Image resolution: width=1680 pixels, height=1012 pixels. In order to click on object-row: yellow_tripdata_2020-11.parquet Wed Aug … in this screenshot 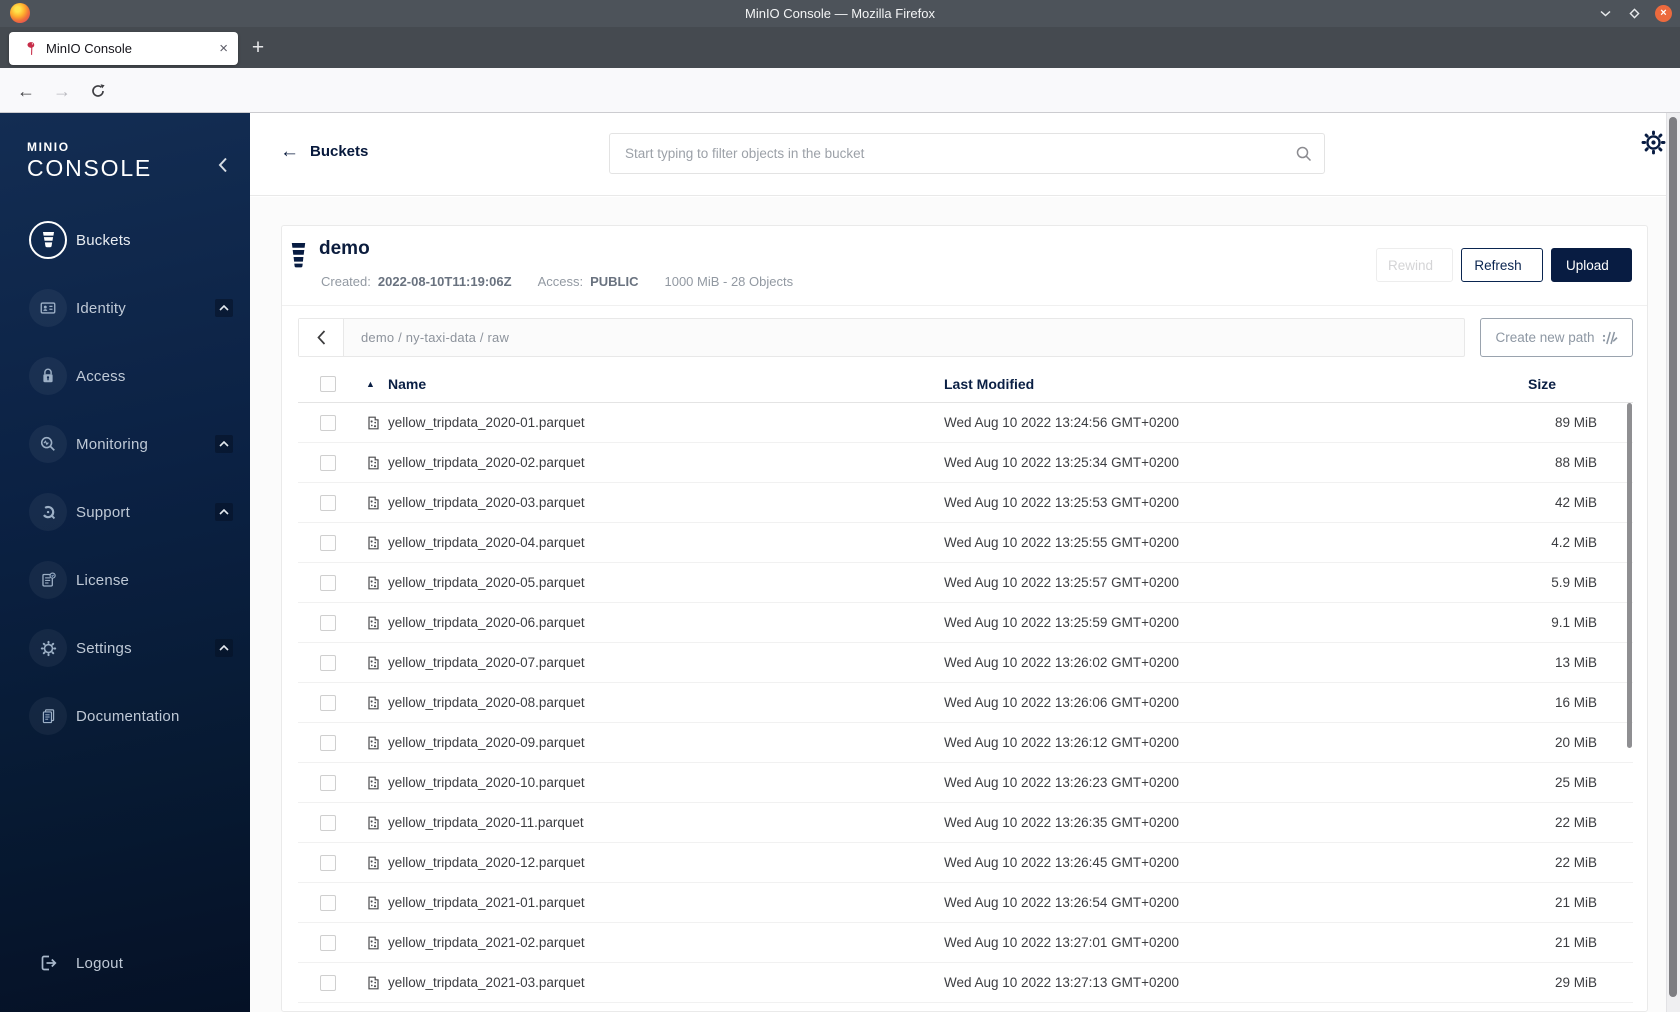, I will do `click(965, 823)`.